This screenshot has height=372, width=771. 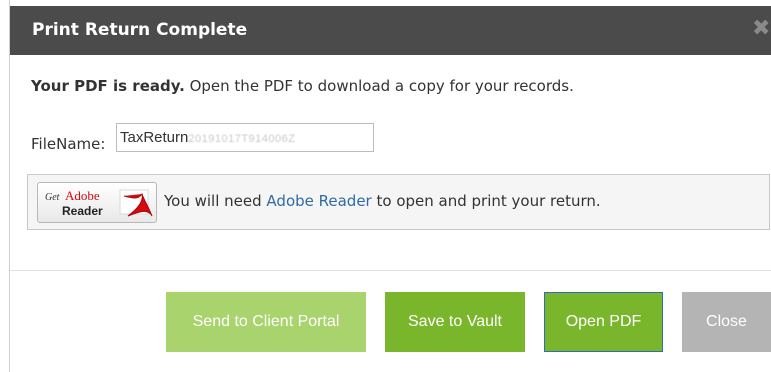 I want to click on pdf-ready-bold: Your PDF is ready., so click(x=108, y=86).